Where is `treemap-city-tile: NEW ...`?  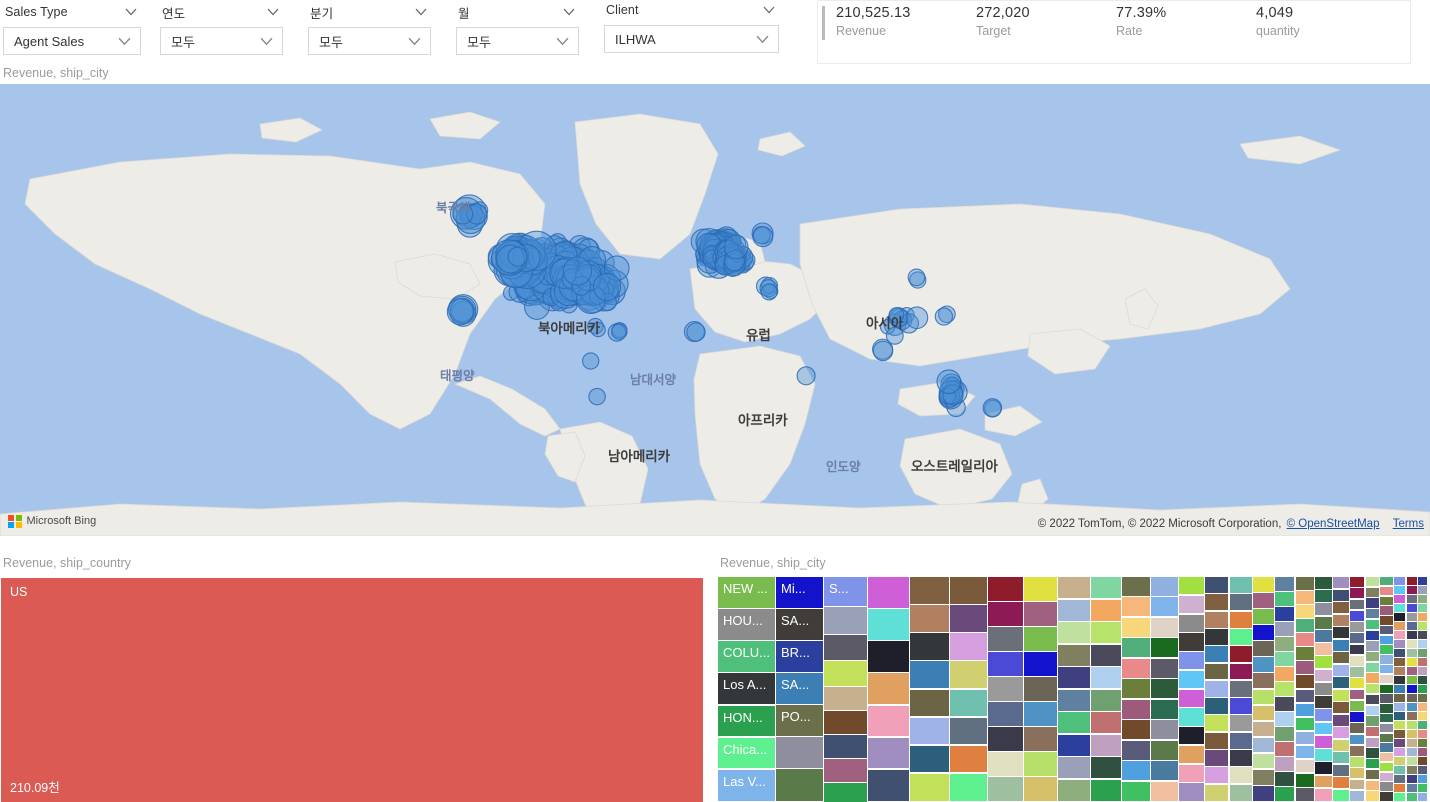
treemap-city-tile: NEW ... is located at coordinates (746, 592).